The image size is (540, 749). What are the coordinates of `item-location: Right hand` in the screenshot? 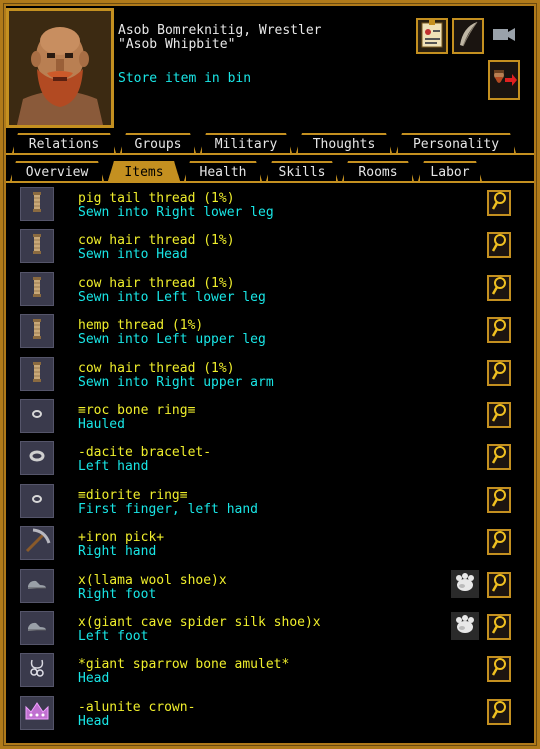 It's located at (117, 552).